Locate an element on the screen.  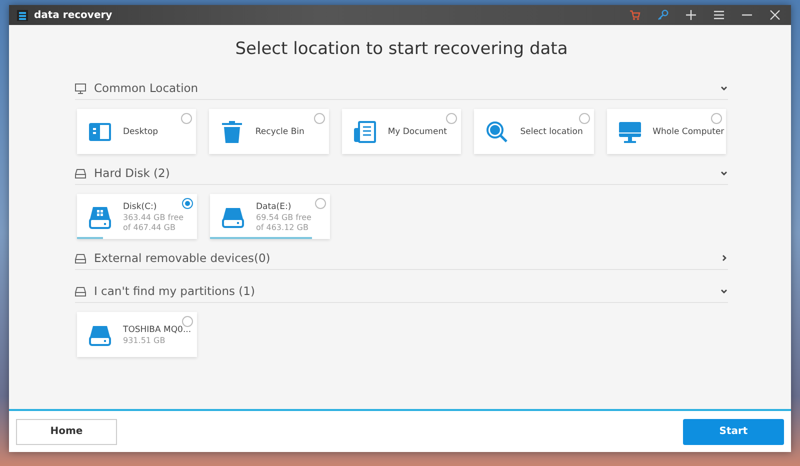
disk-card: TOSHIBA MQ0... 931.51 GB is located at coordinates (137, 334).